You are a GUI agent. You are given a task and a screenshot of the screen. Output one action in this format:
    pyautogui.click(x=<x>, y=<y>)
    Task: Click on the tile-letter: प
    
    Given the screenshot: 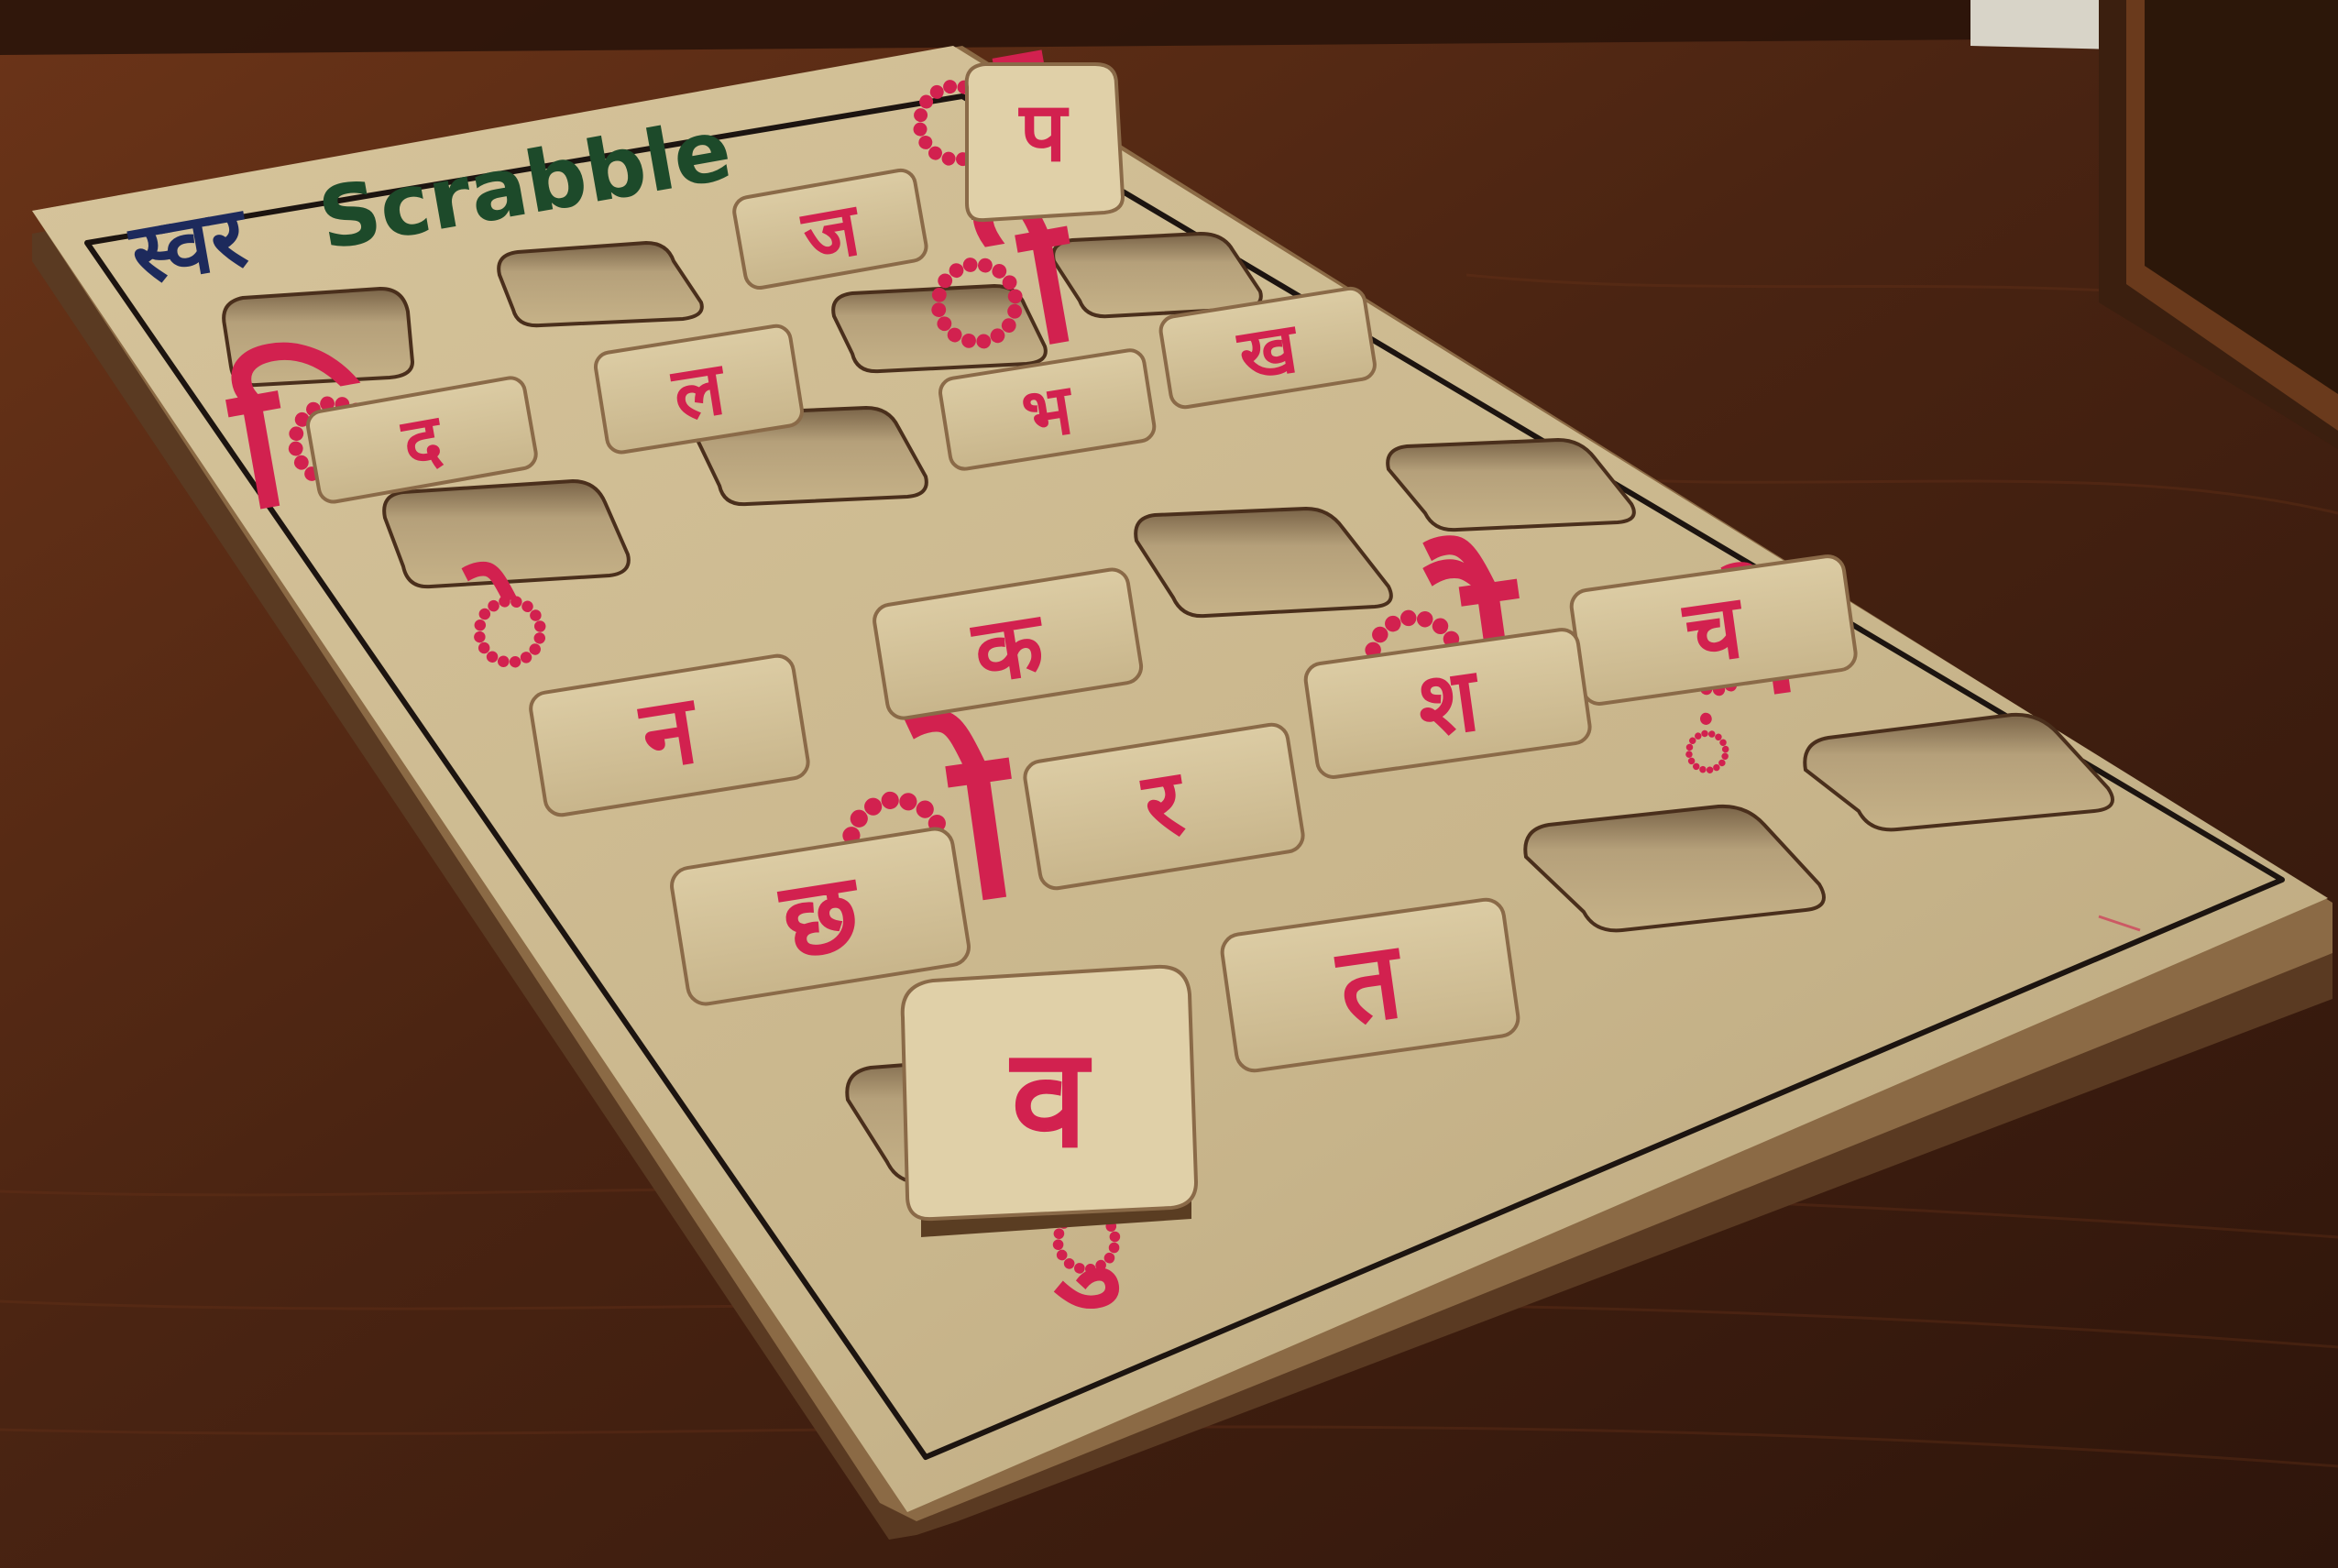 What is the action you would take?
    pyautogui.click(x=1043, y=132)
    